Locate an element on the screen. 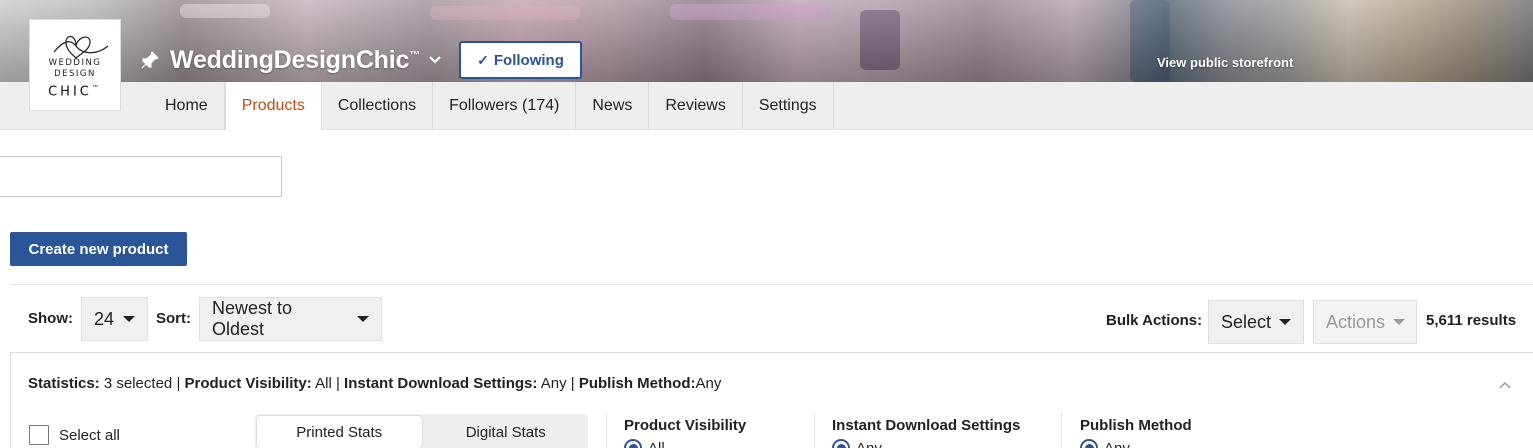 The height and width of the screenshot is (448, 1533). store-name-text: WeddingDesignChic is located at coordinates (290, 59).